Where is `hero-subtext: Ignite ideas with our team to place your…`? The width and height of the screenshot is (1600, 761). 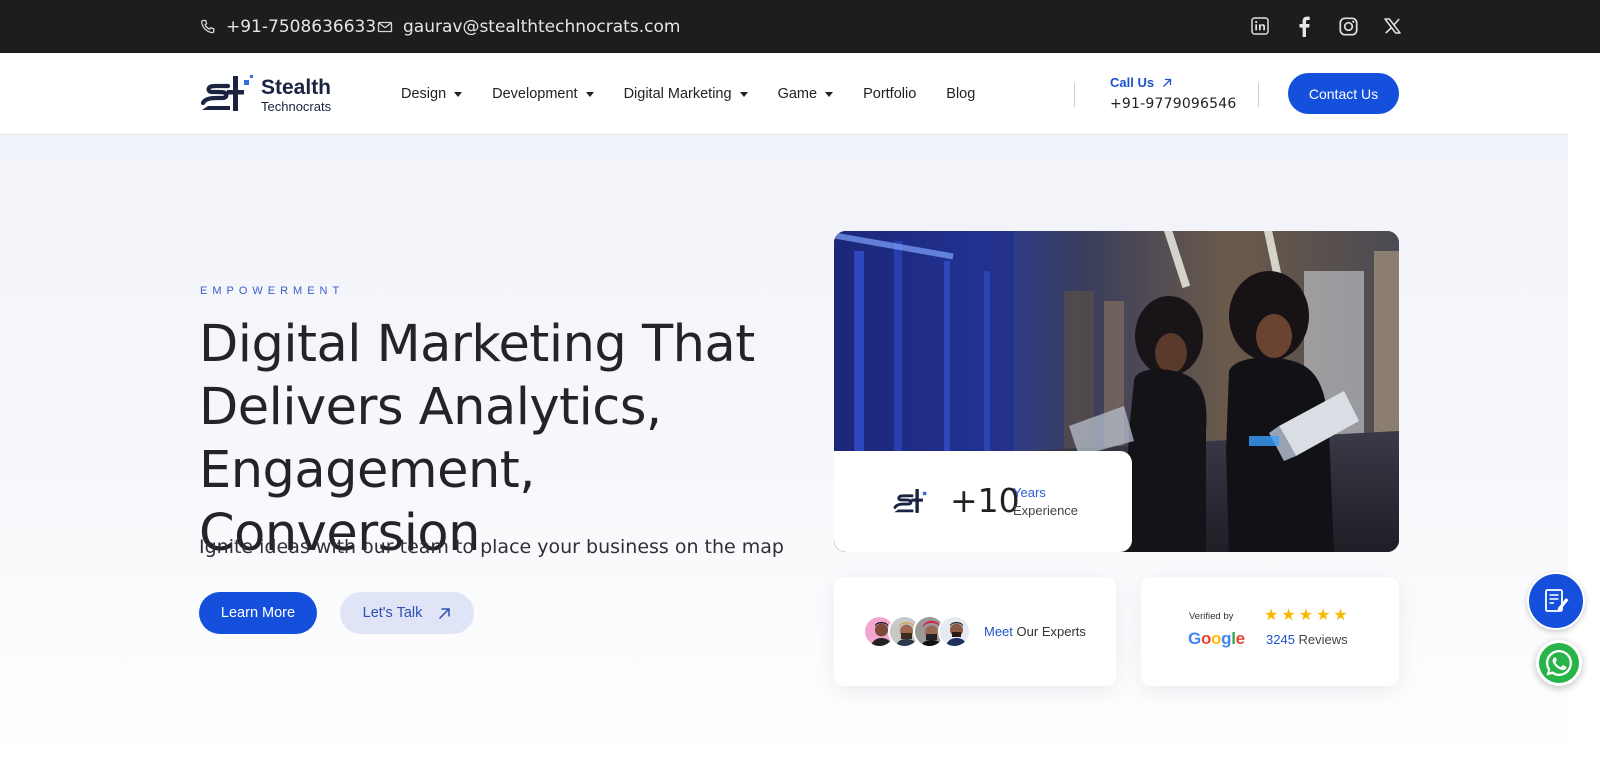
hero-subtext: Ignite ideas with our team to place your… is located at coordinates (491, 547).